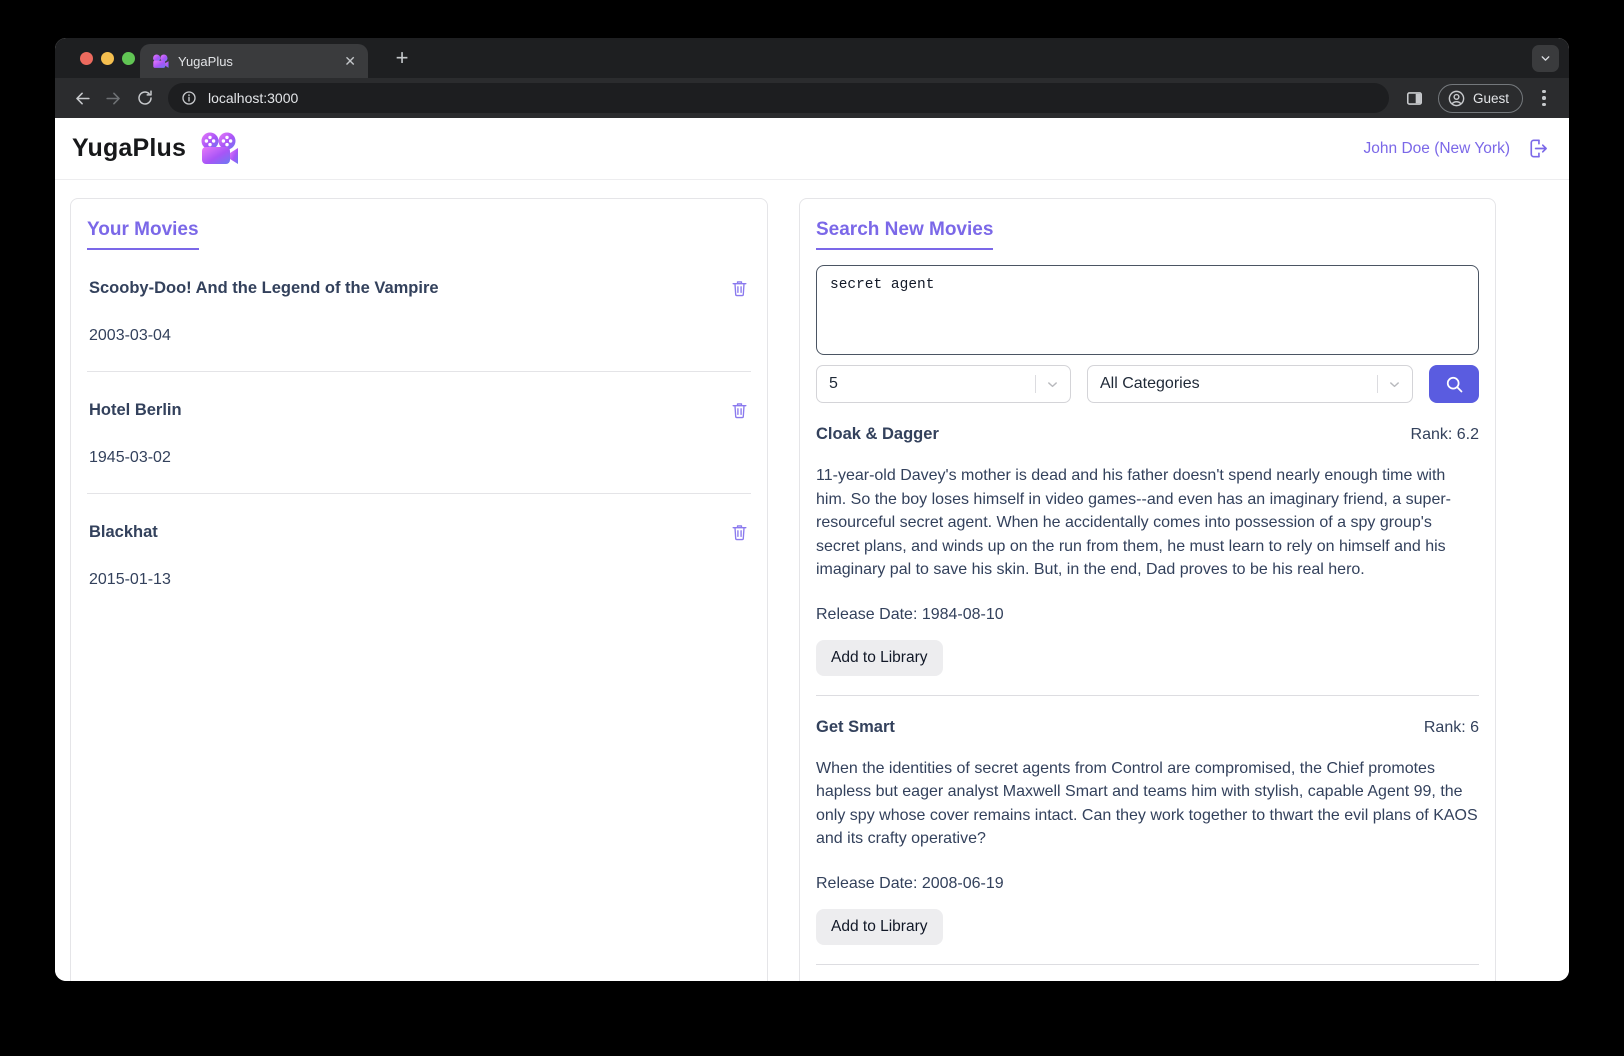 The width and height of the screenshot is (1624, 1056). What do you see at coordinates (1444, 434) in the screenshot?
I see `result-rank: Rank: 6.2` at bounding box center [1444, 434].